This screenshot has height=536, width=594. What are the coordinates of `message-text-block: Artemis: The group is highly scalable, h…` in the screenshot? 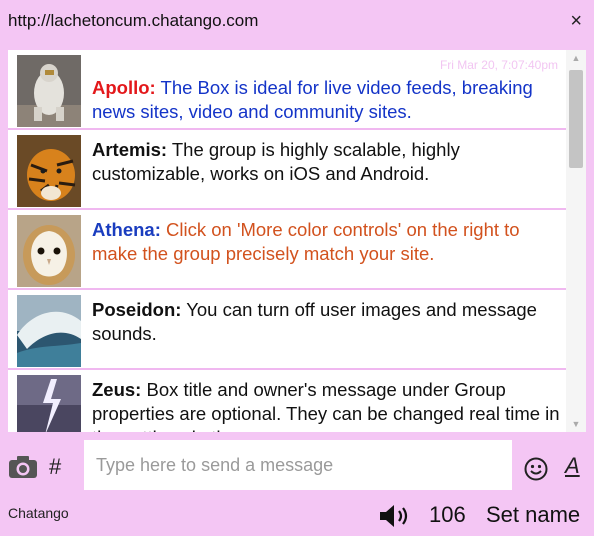 It's located at (327, 162).